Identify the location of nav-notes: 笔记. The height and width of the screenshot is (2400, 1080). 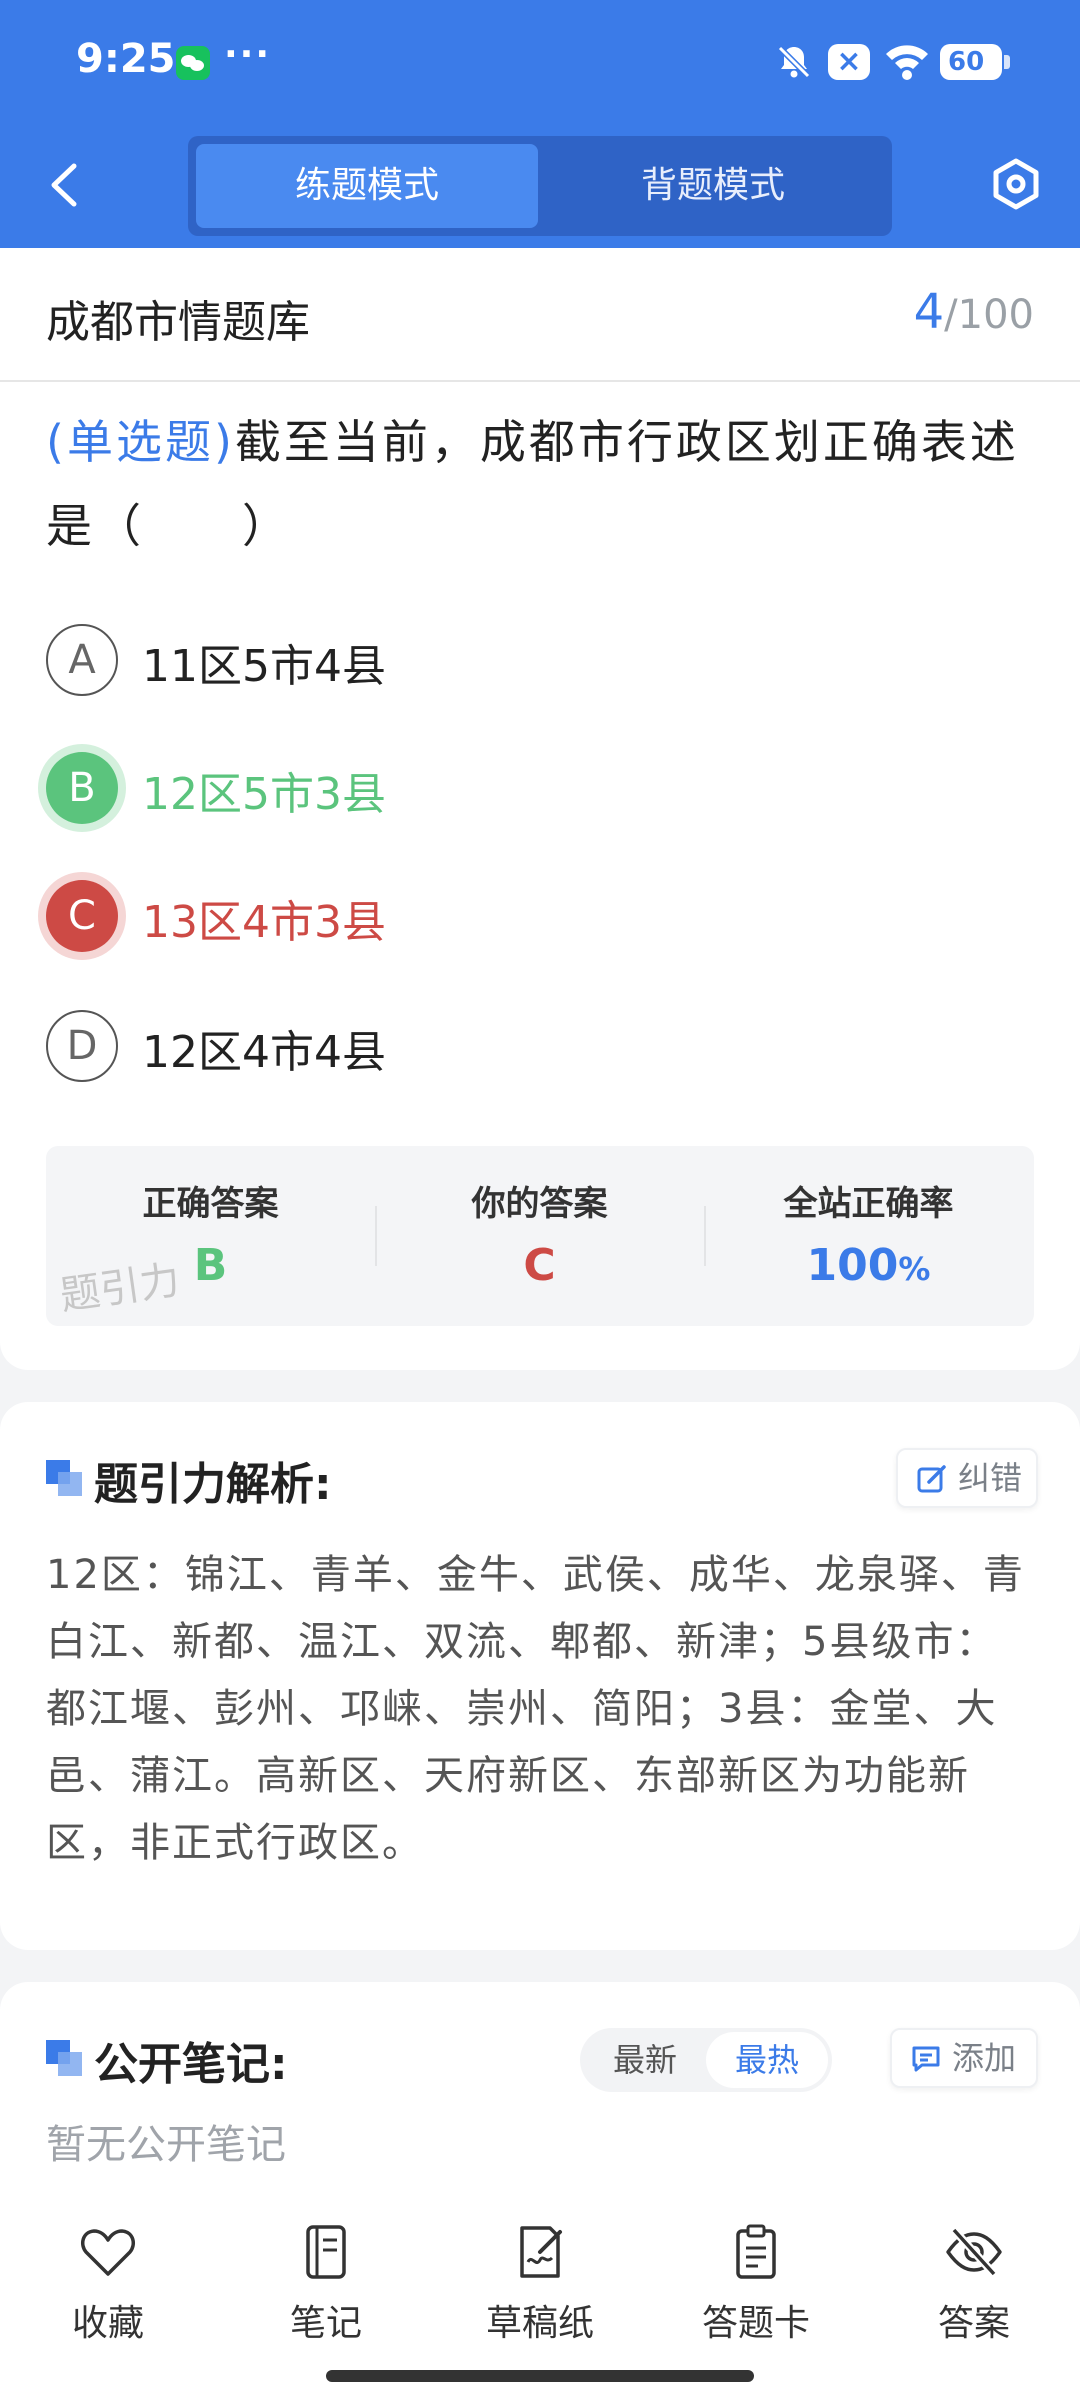
(326, 2283).